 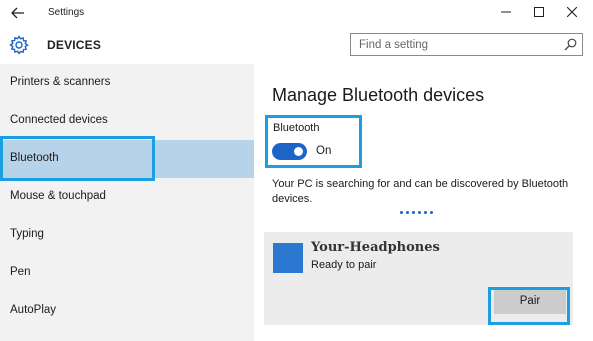 I want to click on device-status: Ready to pair, so click(x=344, y=265).